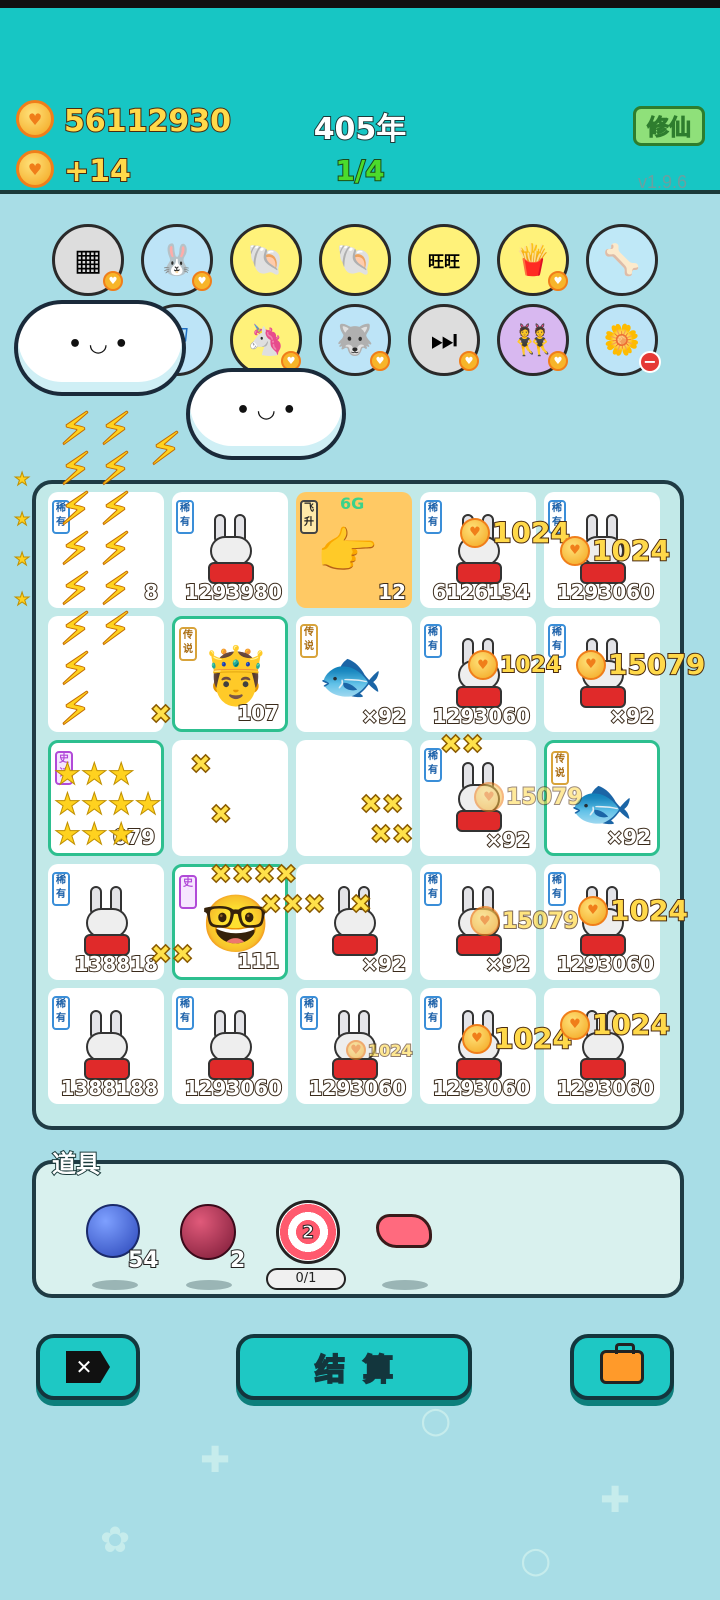 The width and height of the screenshot is (720, 1600). I want to click on settle-button: 结算, so click(354, 1367).